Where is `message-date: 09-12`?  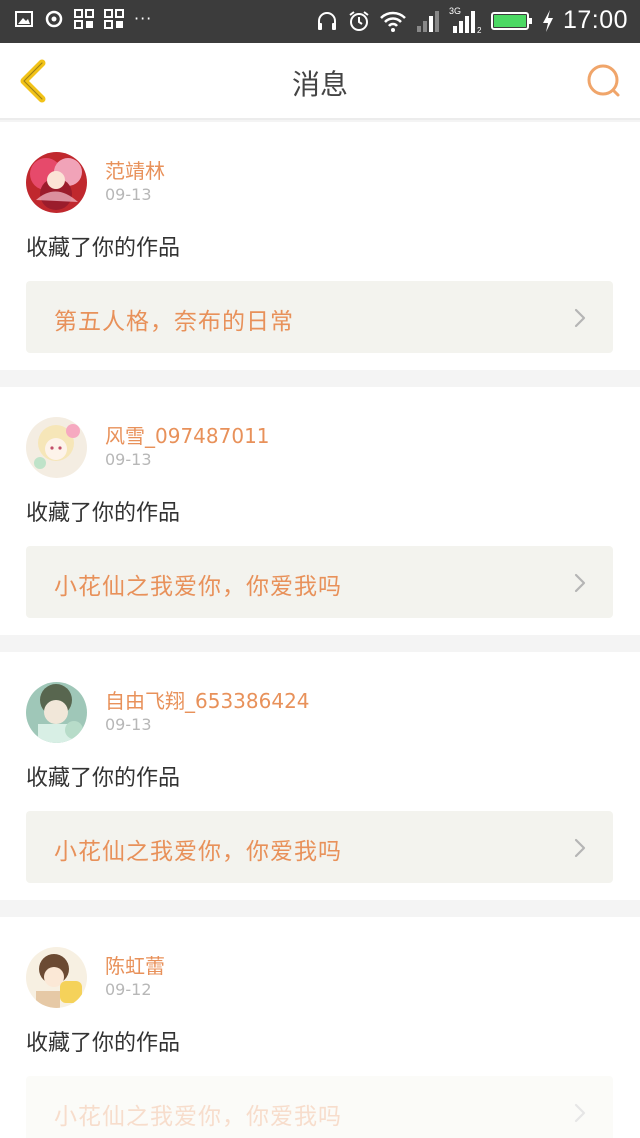
message-date: 09-12 is located at coordinates (128, 989).